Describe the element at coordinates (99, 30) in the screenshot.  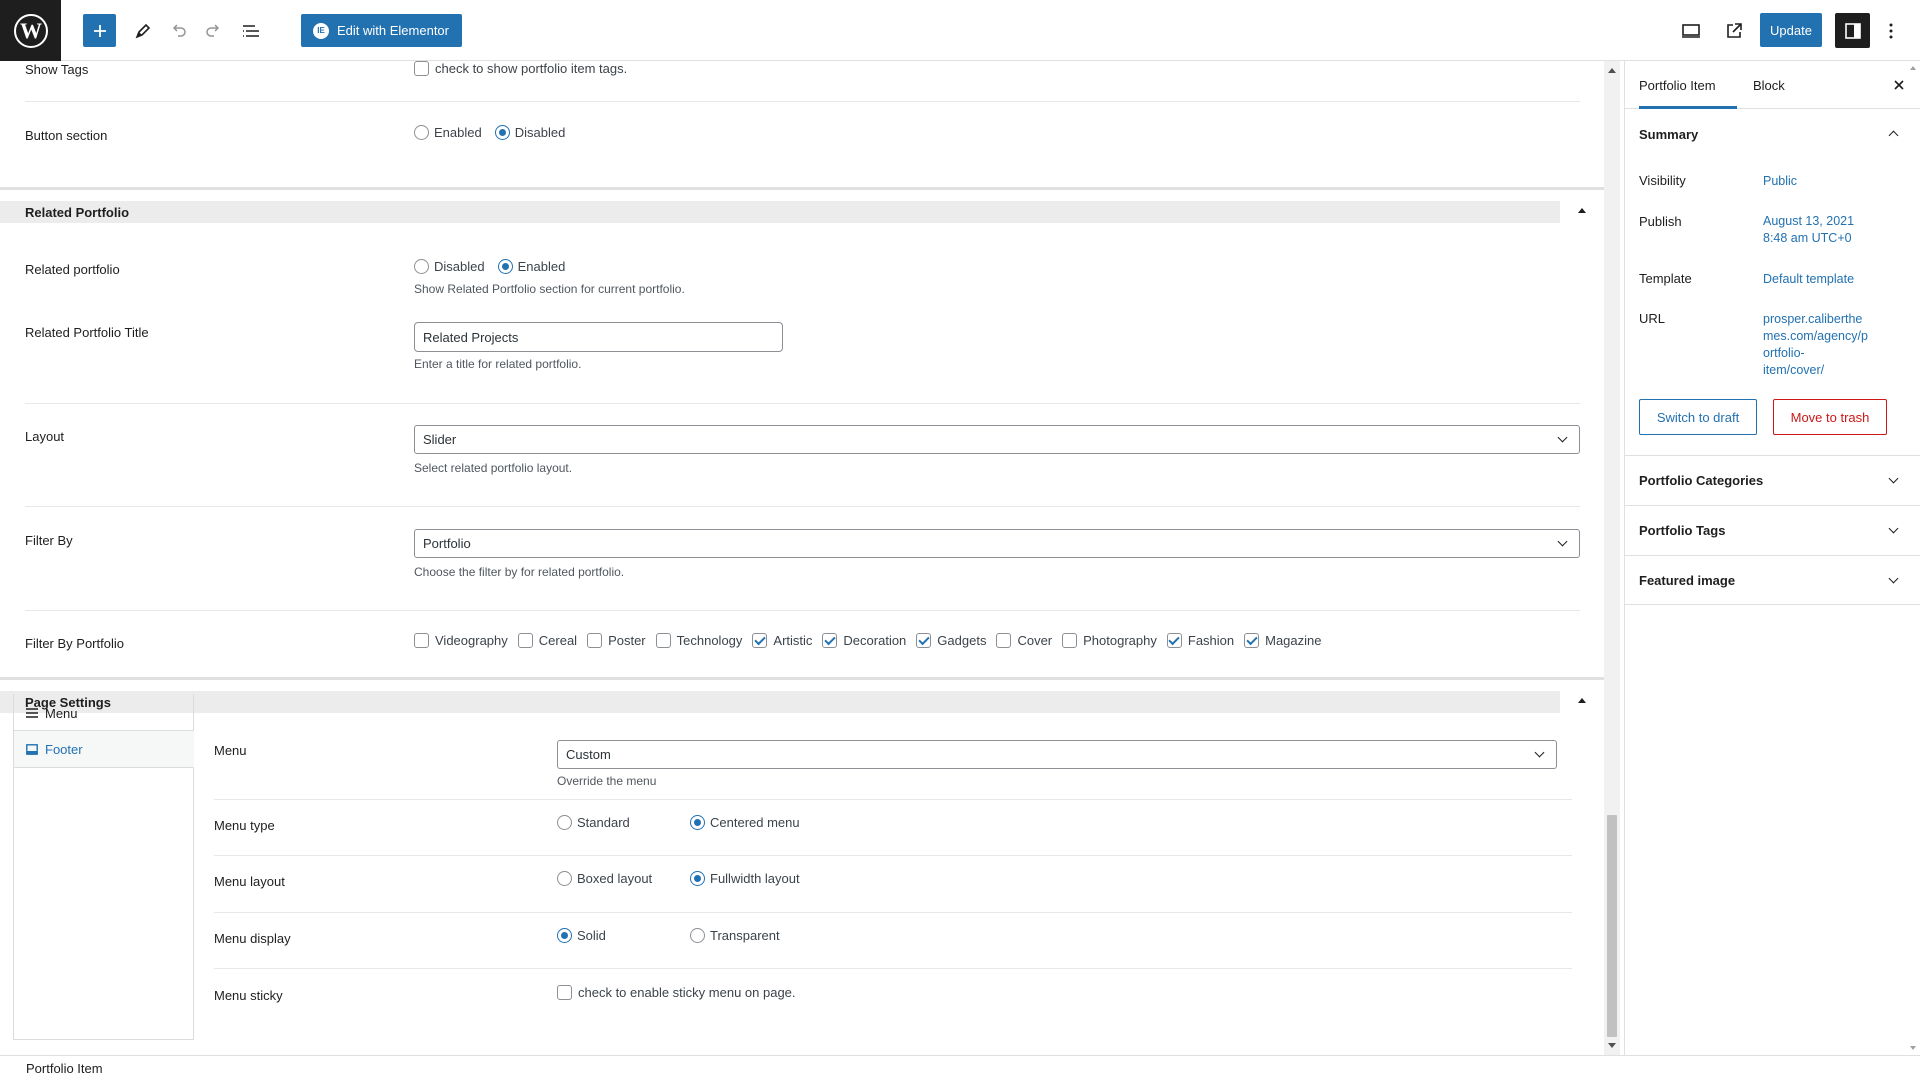
I see `add-block-button` at that location.